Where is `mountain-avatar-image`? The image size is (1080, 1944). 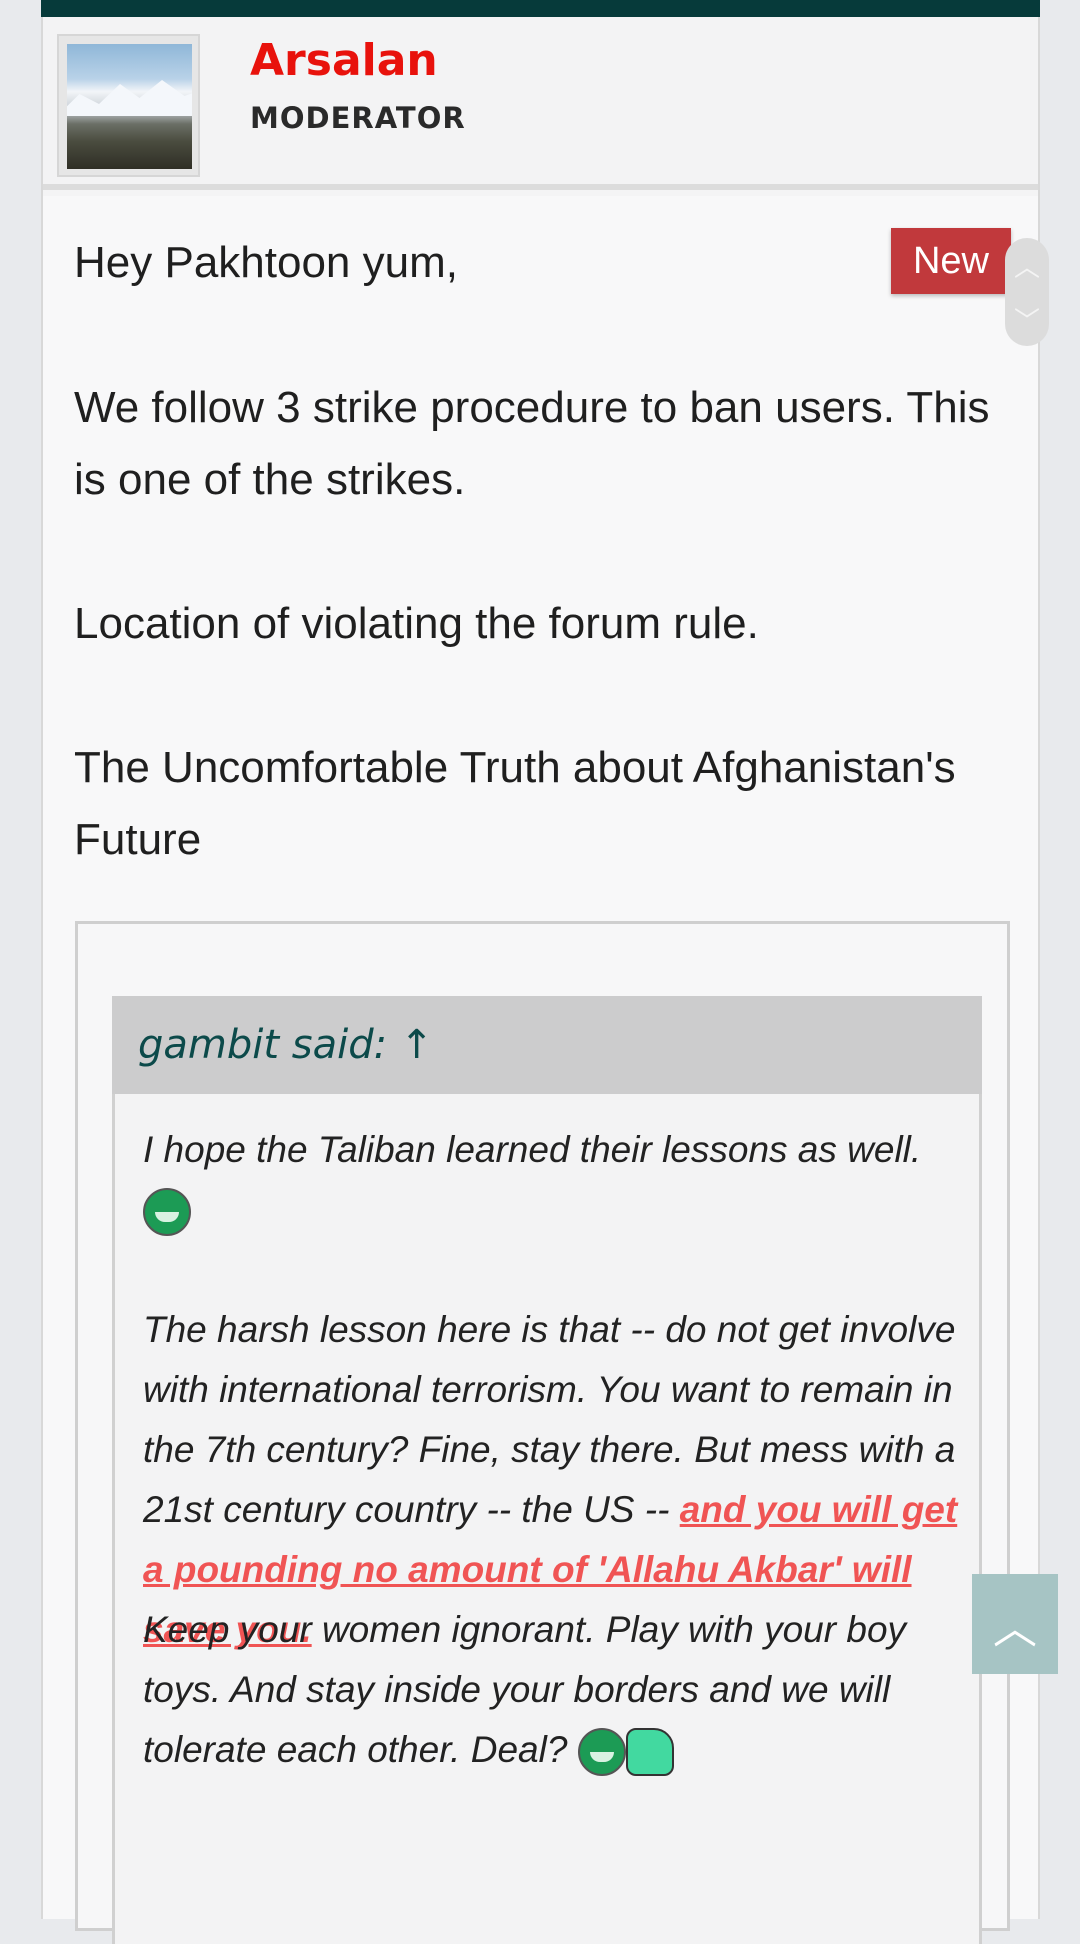 mountain-avatar-image is located at coordinates (129, 106).